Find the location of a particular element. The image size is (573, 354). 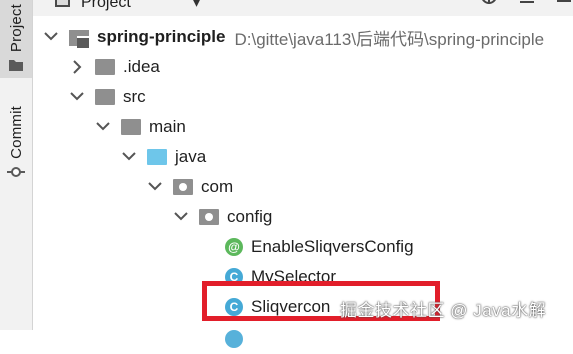

tree-node-main: main is located at coordinates (140, 127).